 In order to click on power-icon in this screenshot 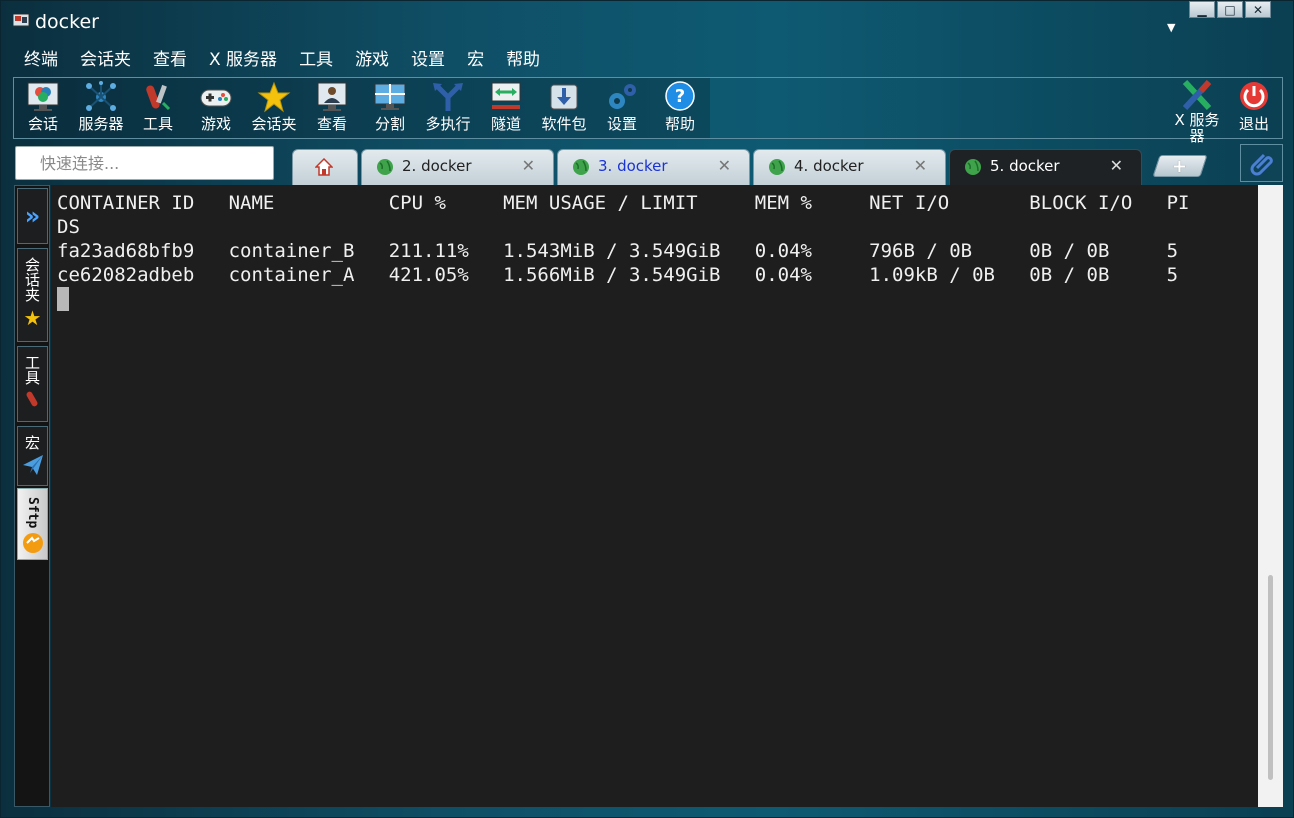, I will do `click(1254, 96)`.